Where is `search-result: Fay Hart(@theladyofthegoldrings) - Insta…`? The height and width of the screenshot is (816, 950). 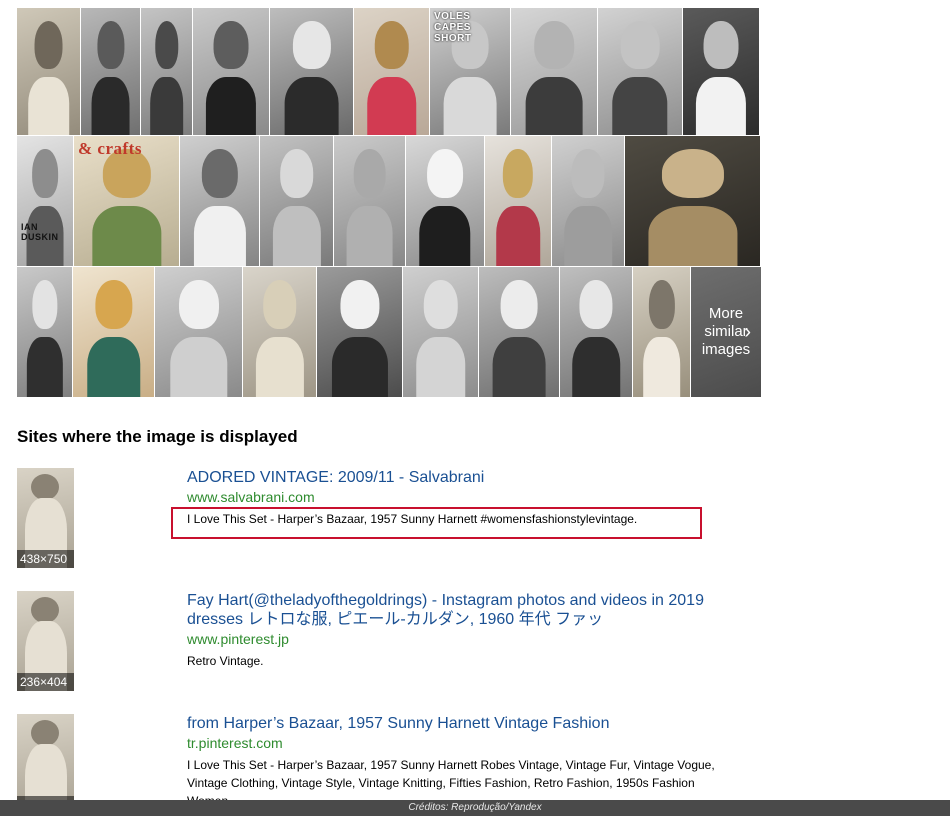 search-result: Fay Hart(@theladyofthegoldrings) - Insta… is located at coordinates (467, 630).